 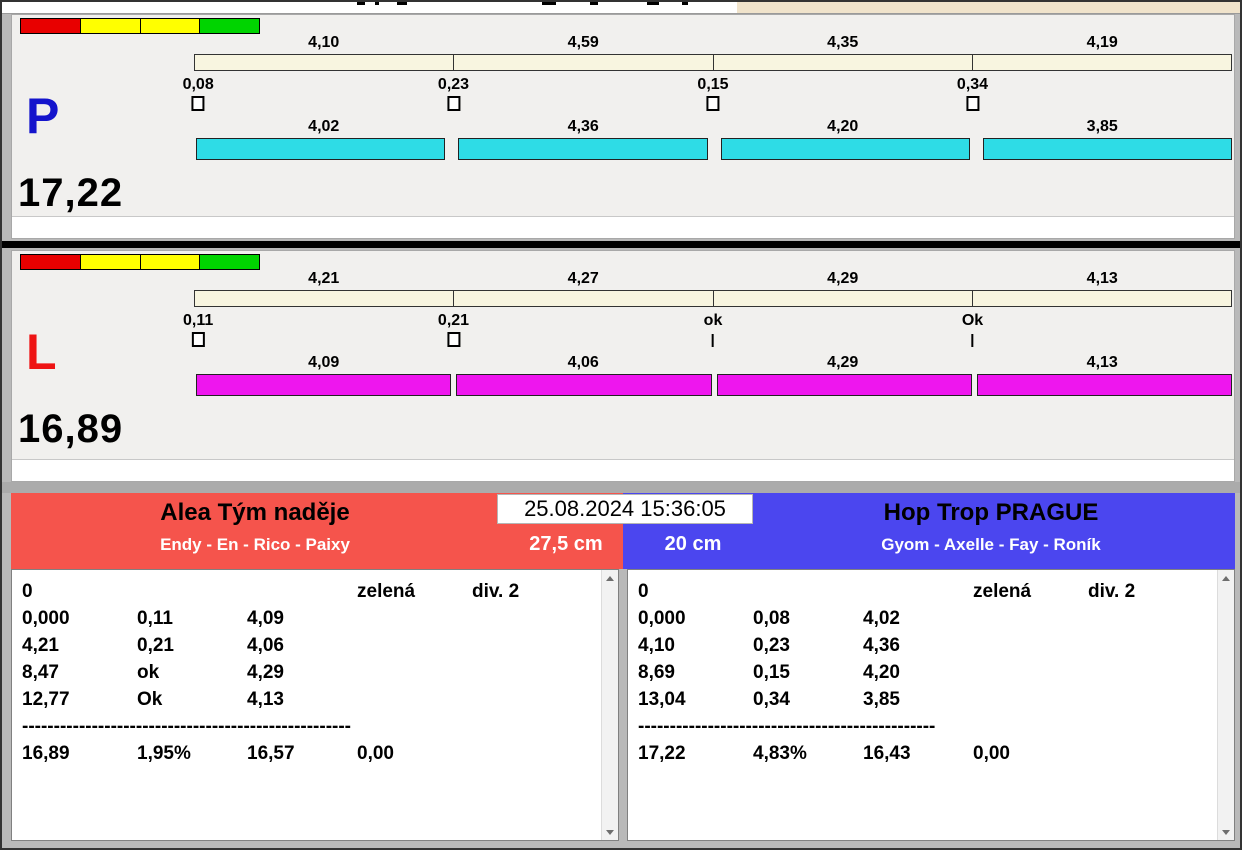 I want to click on log-row: 8,47 ok 4,29, so click(x=307, y=672).